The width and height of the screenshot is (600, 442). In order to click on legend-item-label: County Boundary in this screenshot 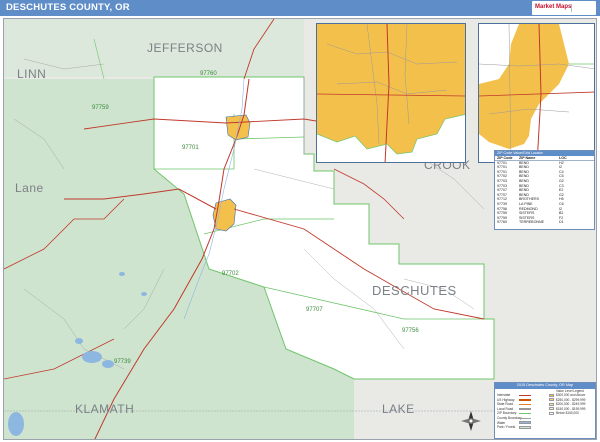, I will do `click(509, 417)`.